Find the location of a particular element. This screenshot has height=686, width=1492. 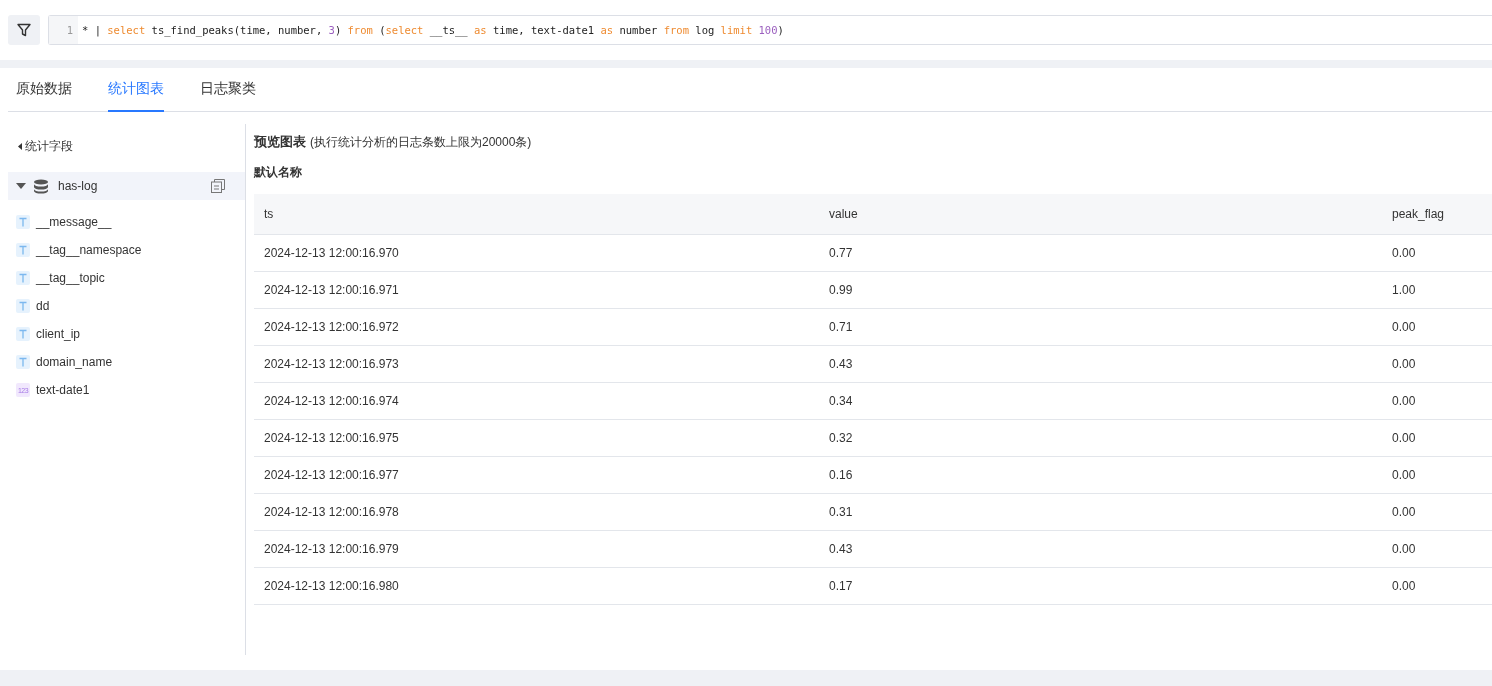

field-name: client_ip is located at coordinates (58, 334).